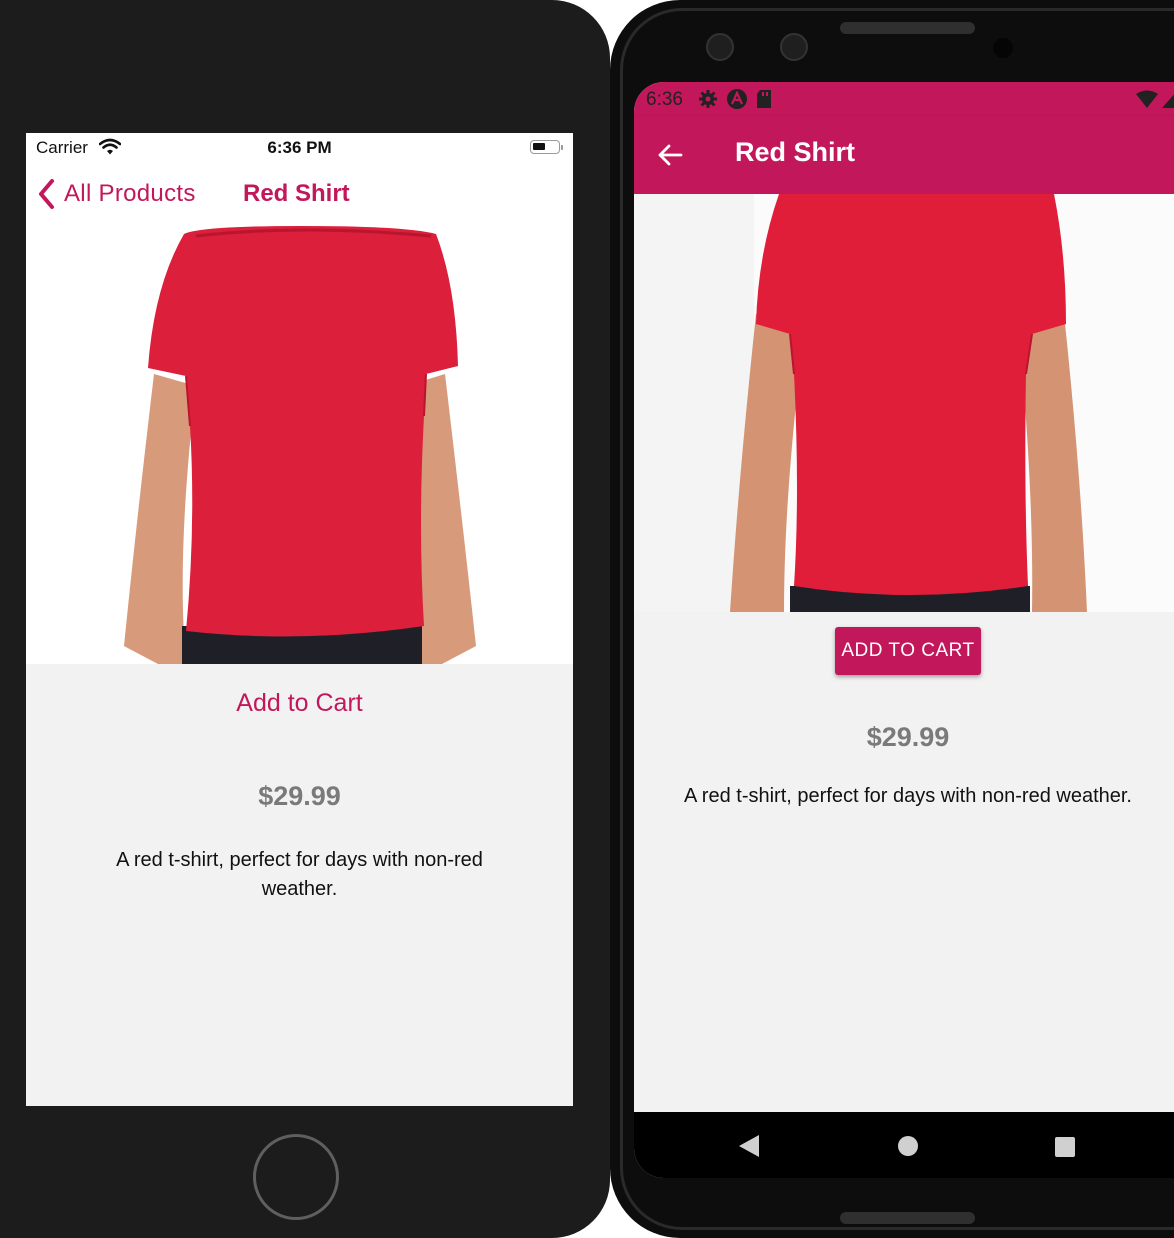 Image resolution: width=1174 pixels, height=1238 pixels. What do you see at coordinates (708, 99) in the screenshot?
I see `gear-icon` at bounding box center [708, 99].